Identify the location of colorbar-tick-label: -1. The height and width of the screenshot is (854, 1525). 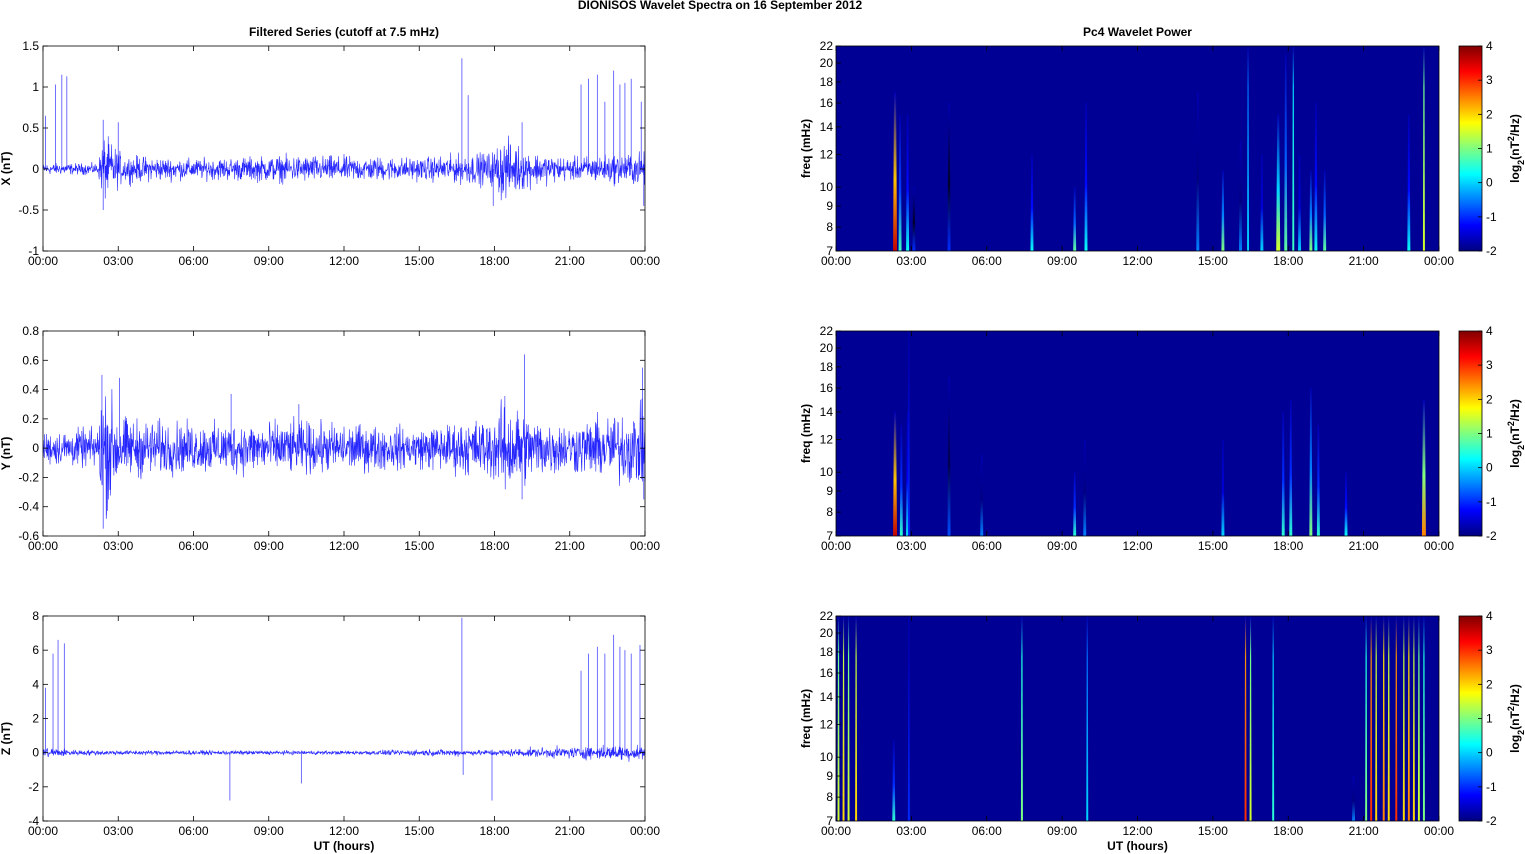
(1491, 787).